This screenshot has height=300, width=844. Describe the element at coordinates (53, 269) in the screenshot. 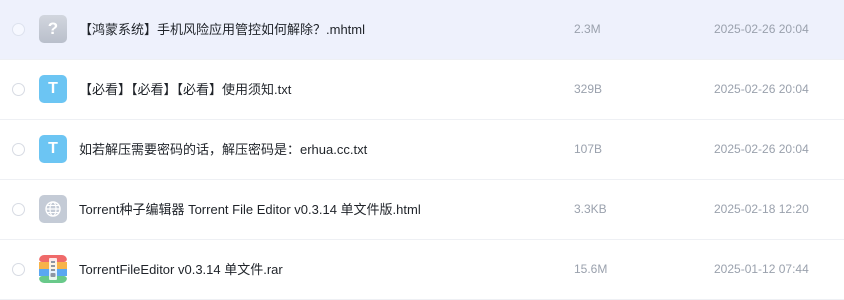

I see `rar-archive-icon` at that location.